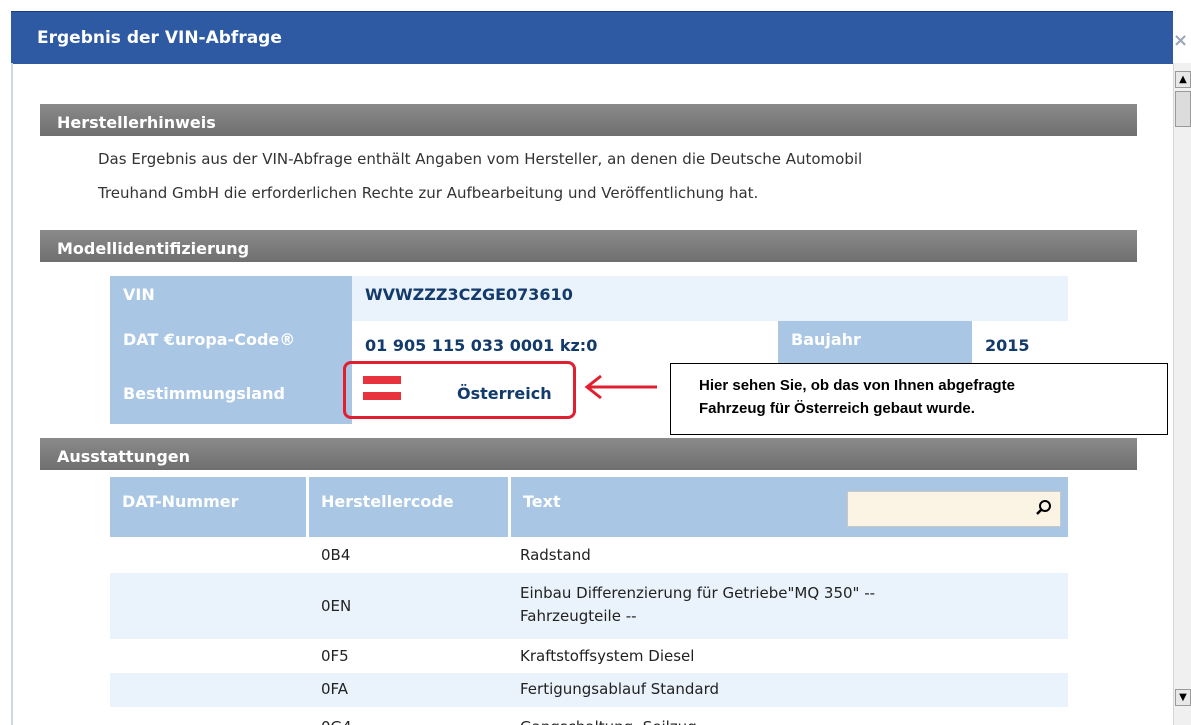  What do you see at coordinates (1182, 42) in the screenshot?
I see `close-icon: ×` at bounding box center [1182, 42].